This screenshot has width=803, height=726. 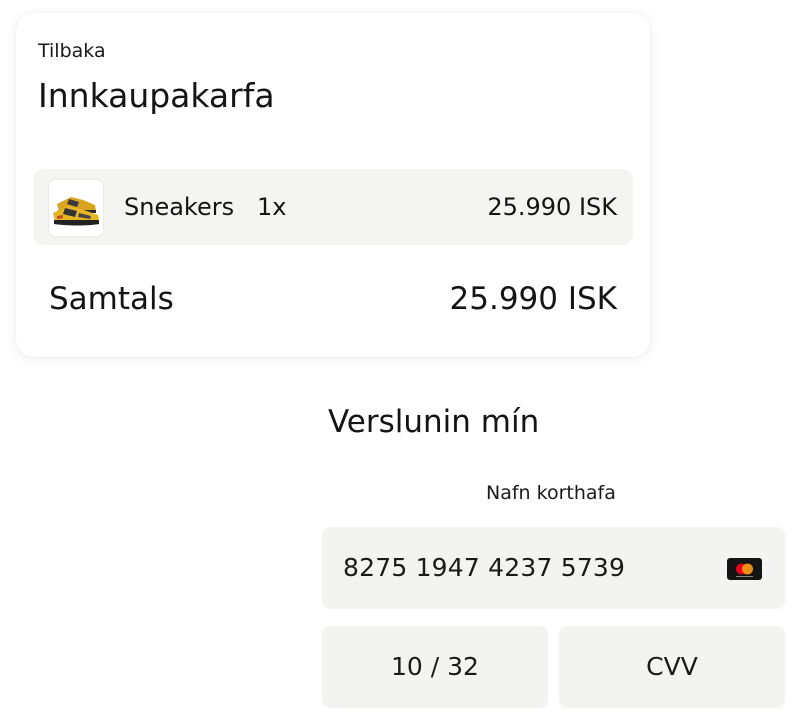 I want to click on cart-title: Innkaupakarfa, so click(x=156, y=95).